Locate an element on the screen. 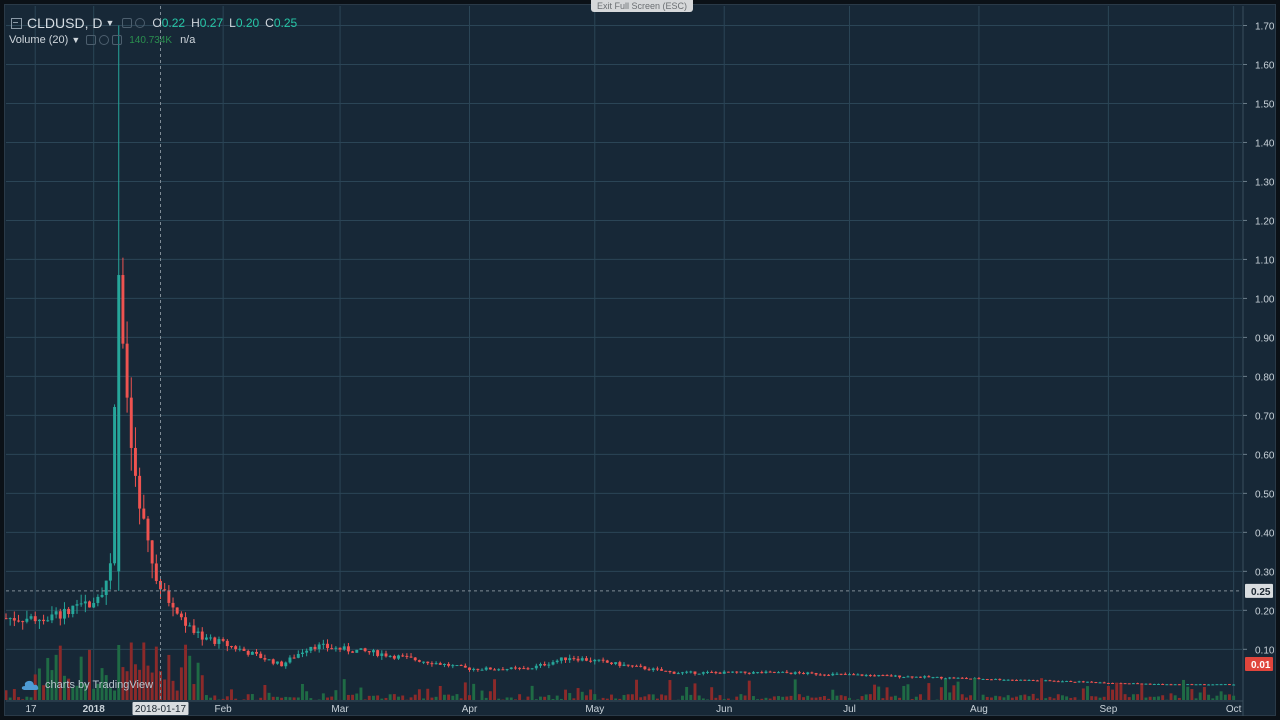 This screenshot has width=1280, height=720. high-label: H is located at coordinates (195, 23).